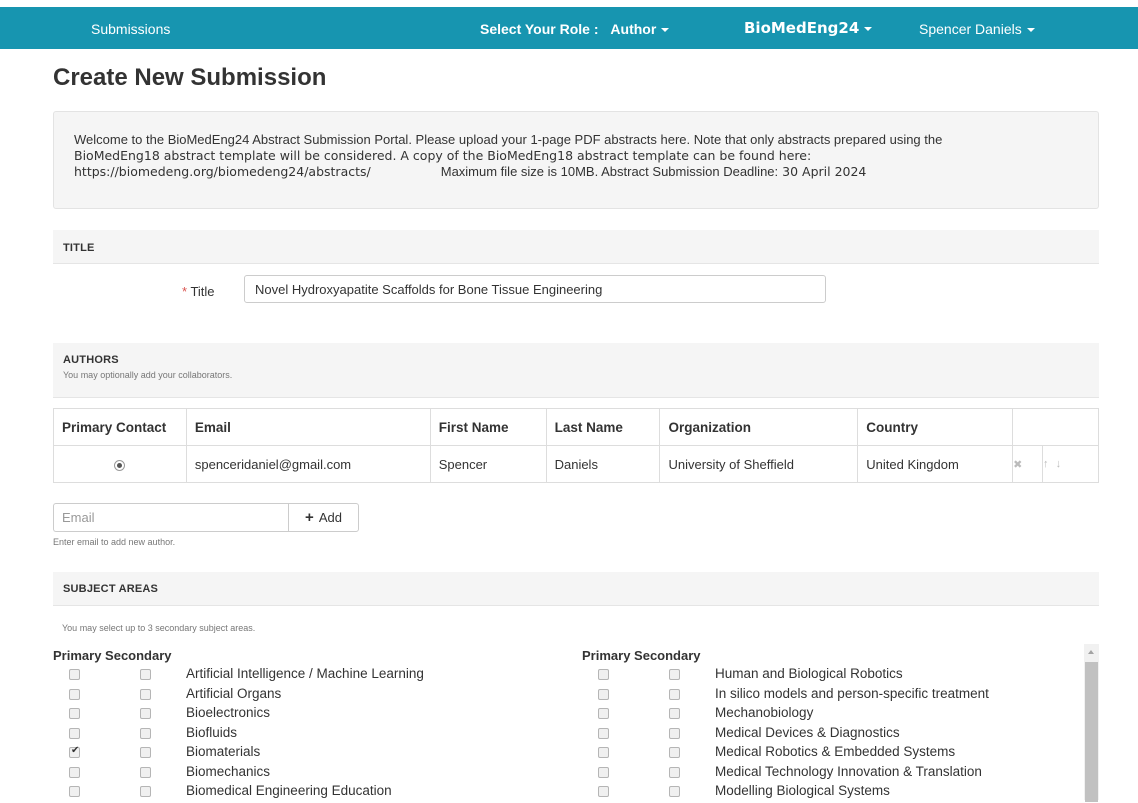 The image size is (1138, 803). Describe the element at coordinates (488, 427) in the screenshot. I see `column-header: First Name` at that location.